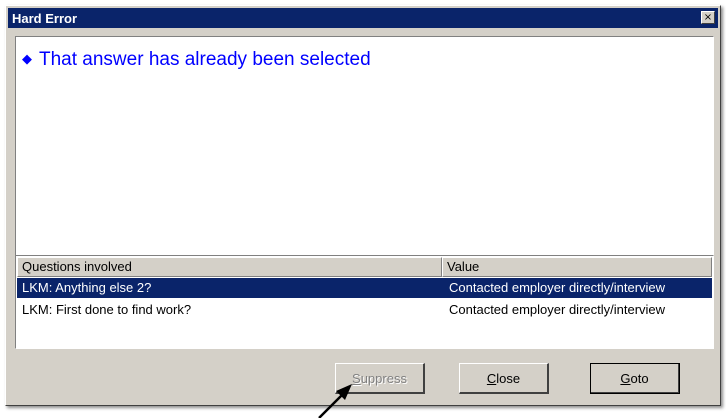 This screenshot has width=726, height=418. What do you see at coordinates (335, 401) in the screenshot?
I see `pointer-arrow-icon` at bounding box center [335, 401].